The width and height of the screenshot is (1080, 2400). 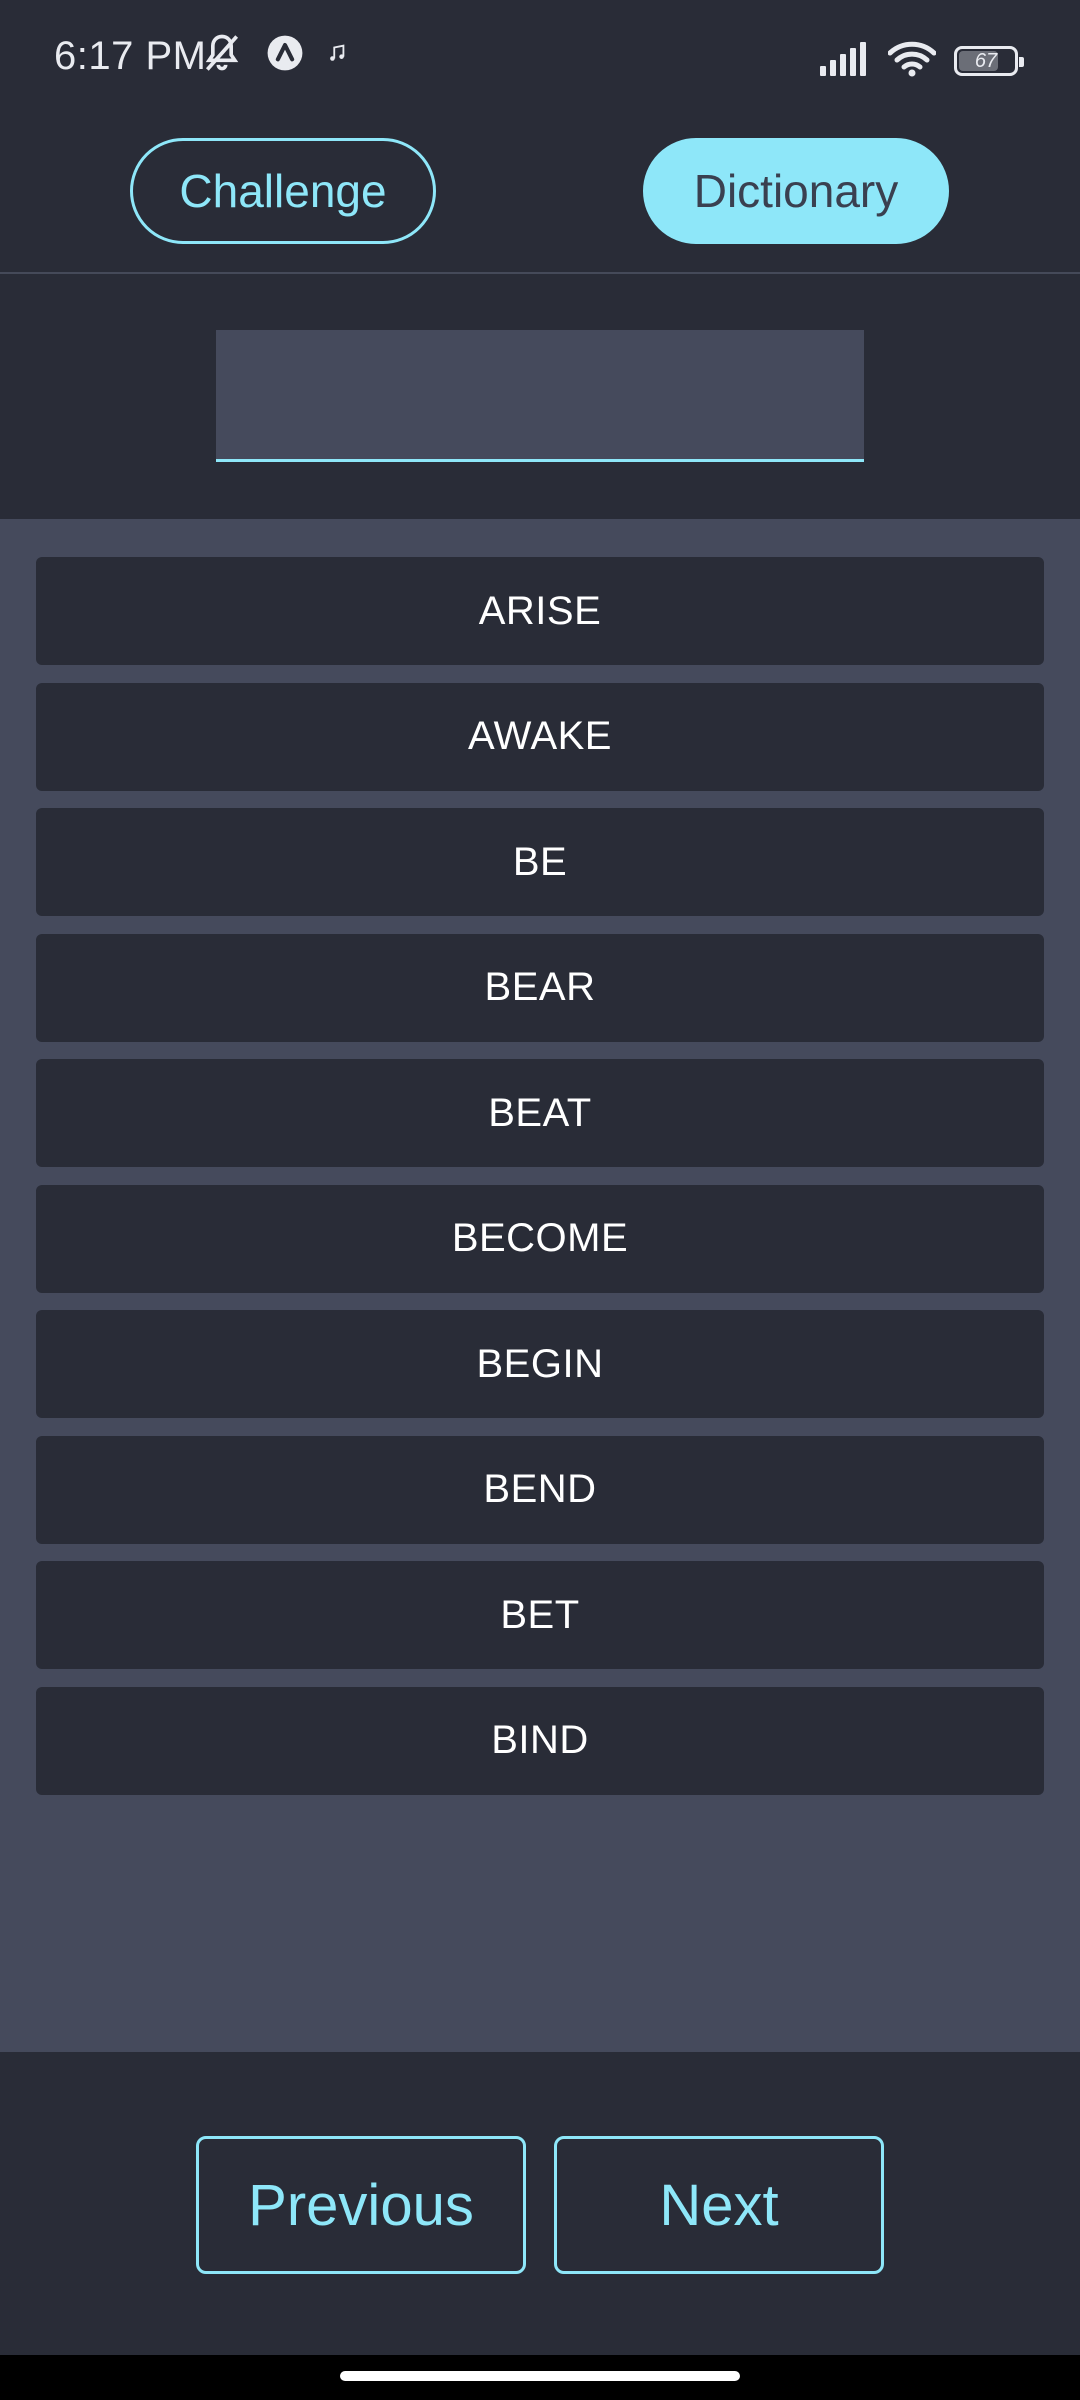 I want to click on status-time: 6:17 PM, so click(x=130, y=56).